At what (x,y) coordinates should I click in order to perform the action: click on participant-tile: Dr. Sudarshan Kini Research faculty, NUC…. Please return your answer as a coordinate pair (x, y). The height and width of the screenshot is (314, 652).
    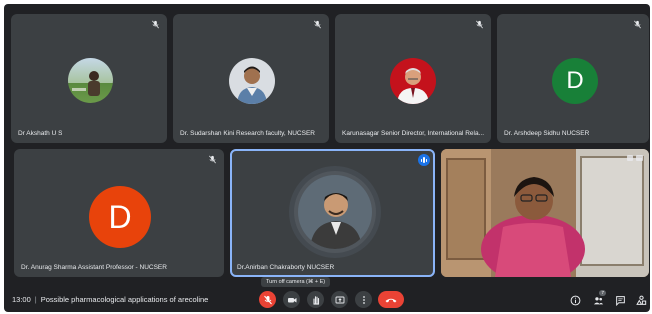
    Looking at the image, I should click on (251, 78).